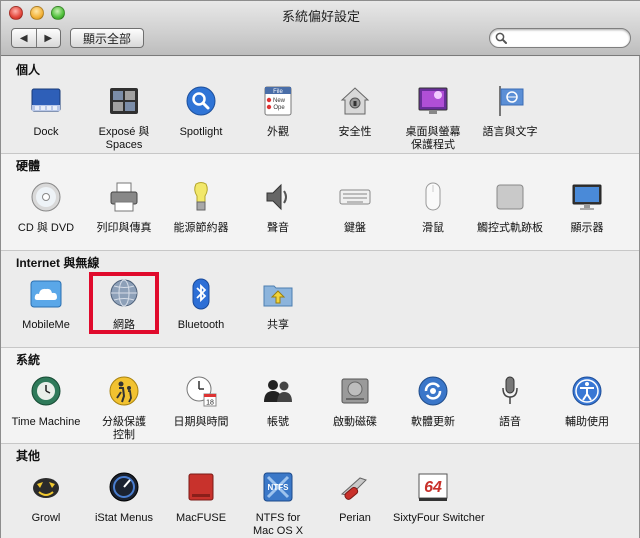  What do you see at coordinates (278, 296) in the screenshot?
I see `sharing-folder-icon` at bounding box center [278, 296].